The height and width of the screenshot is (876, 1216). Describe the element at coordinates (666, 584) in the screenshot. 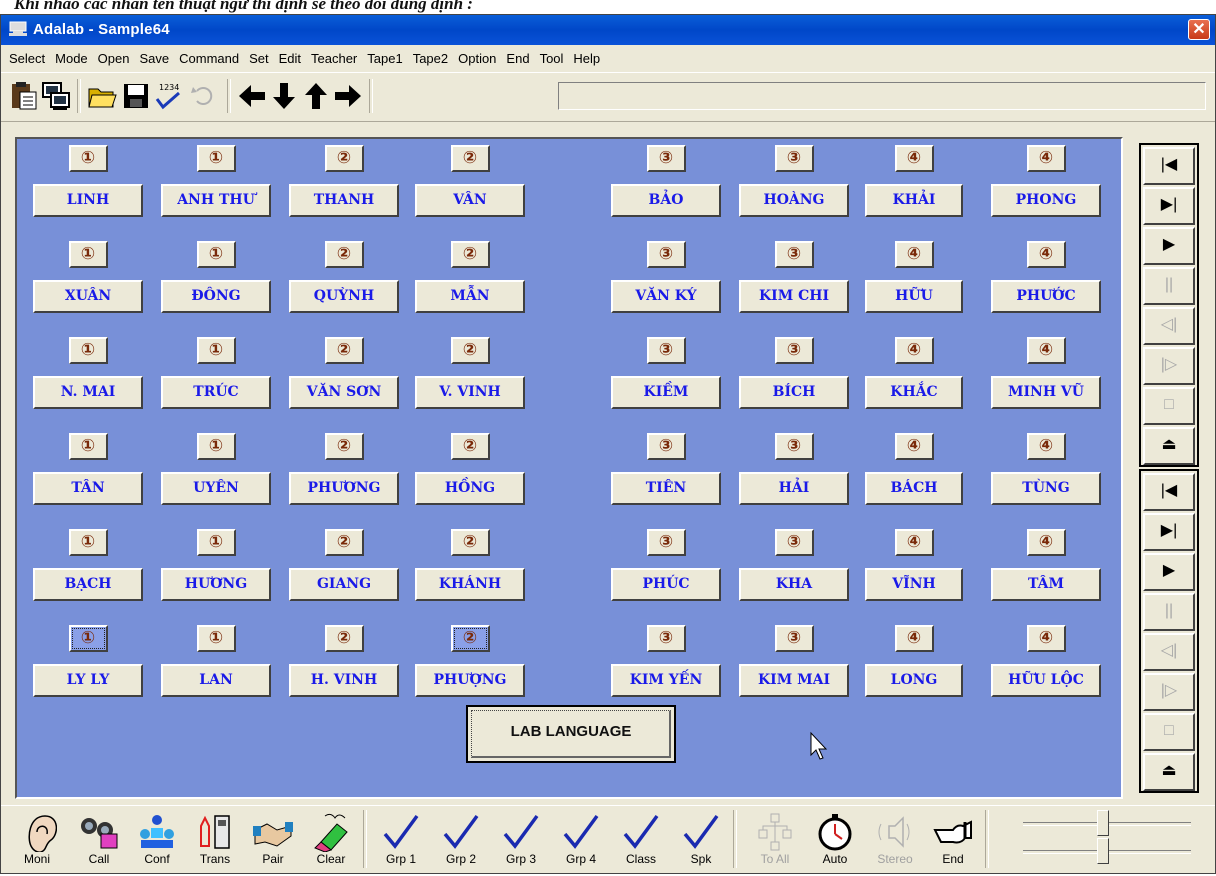

I see `student-seat-button: PHÚC` at that location.